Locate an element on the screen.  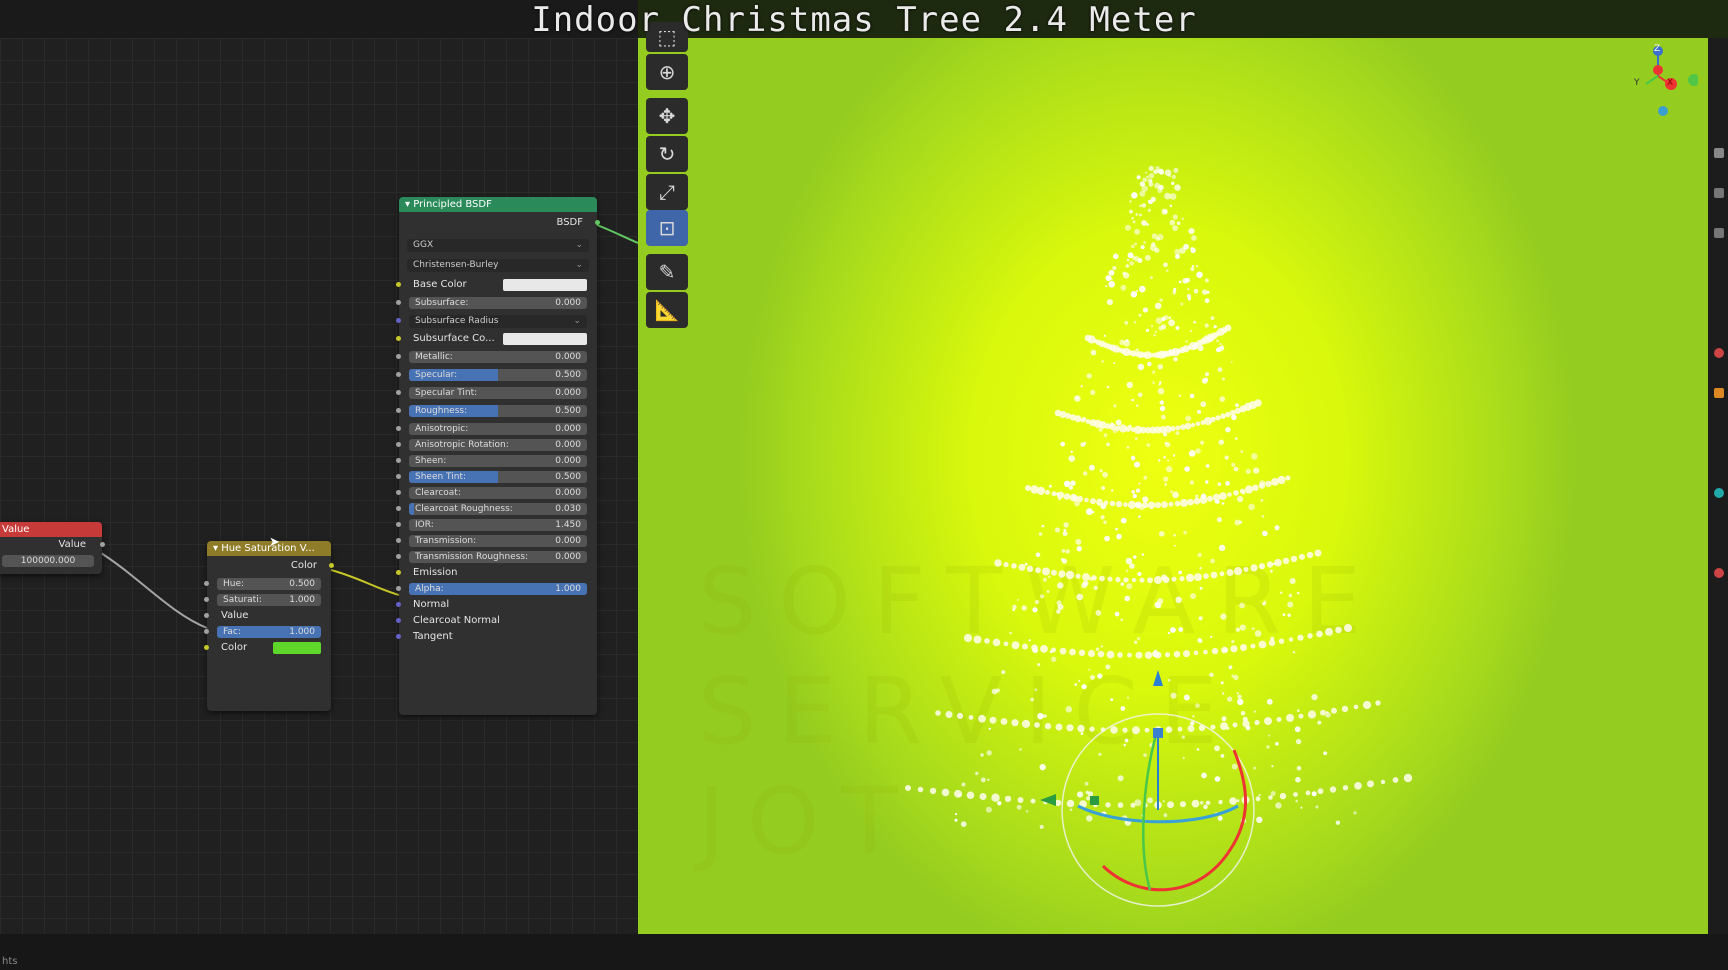
value-input-label: Value is located at coordinates (235, 615).